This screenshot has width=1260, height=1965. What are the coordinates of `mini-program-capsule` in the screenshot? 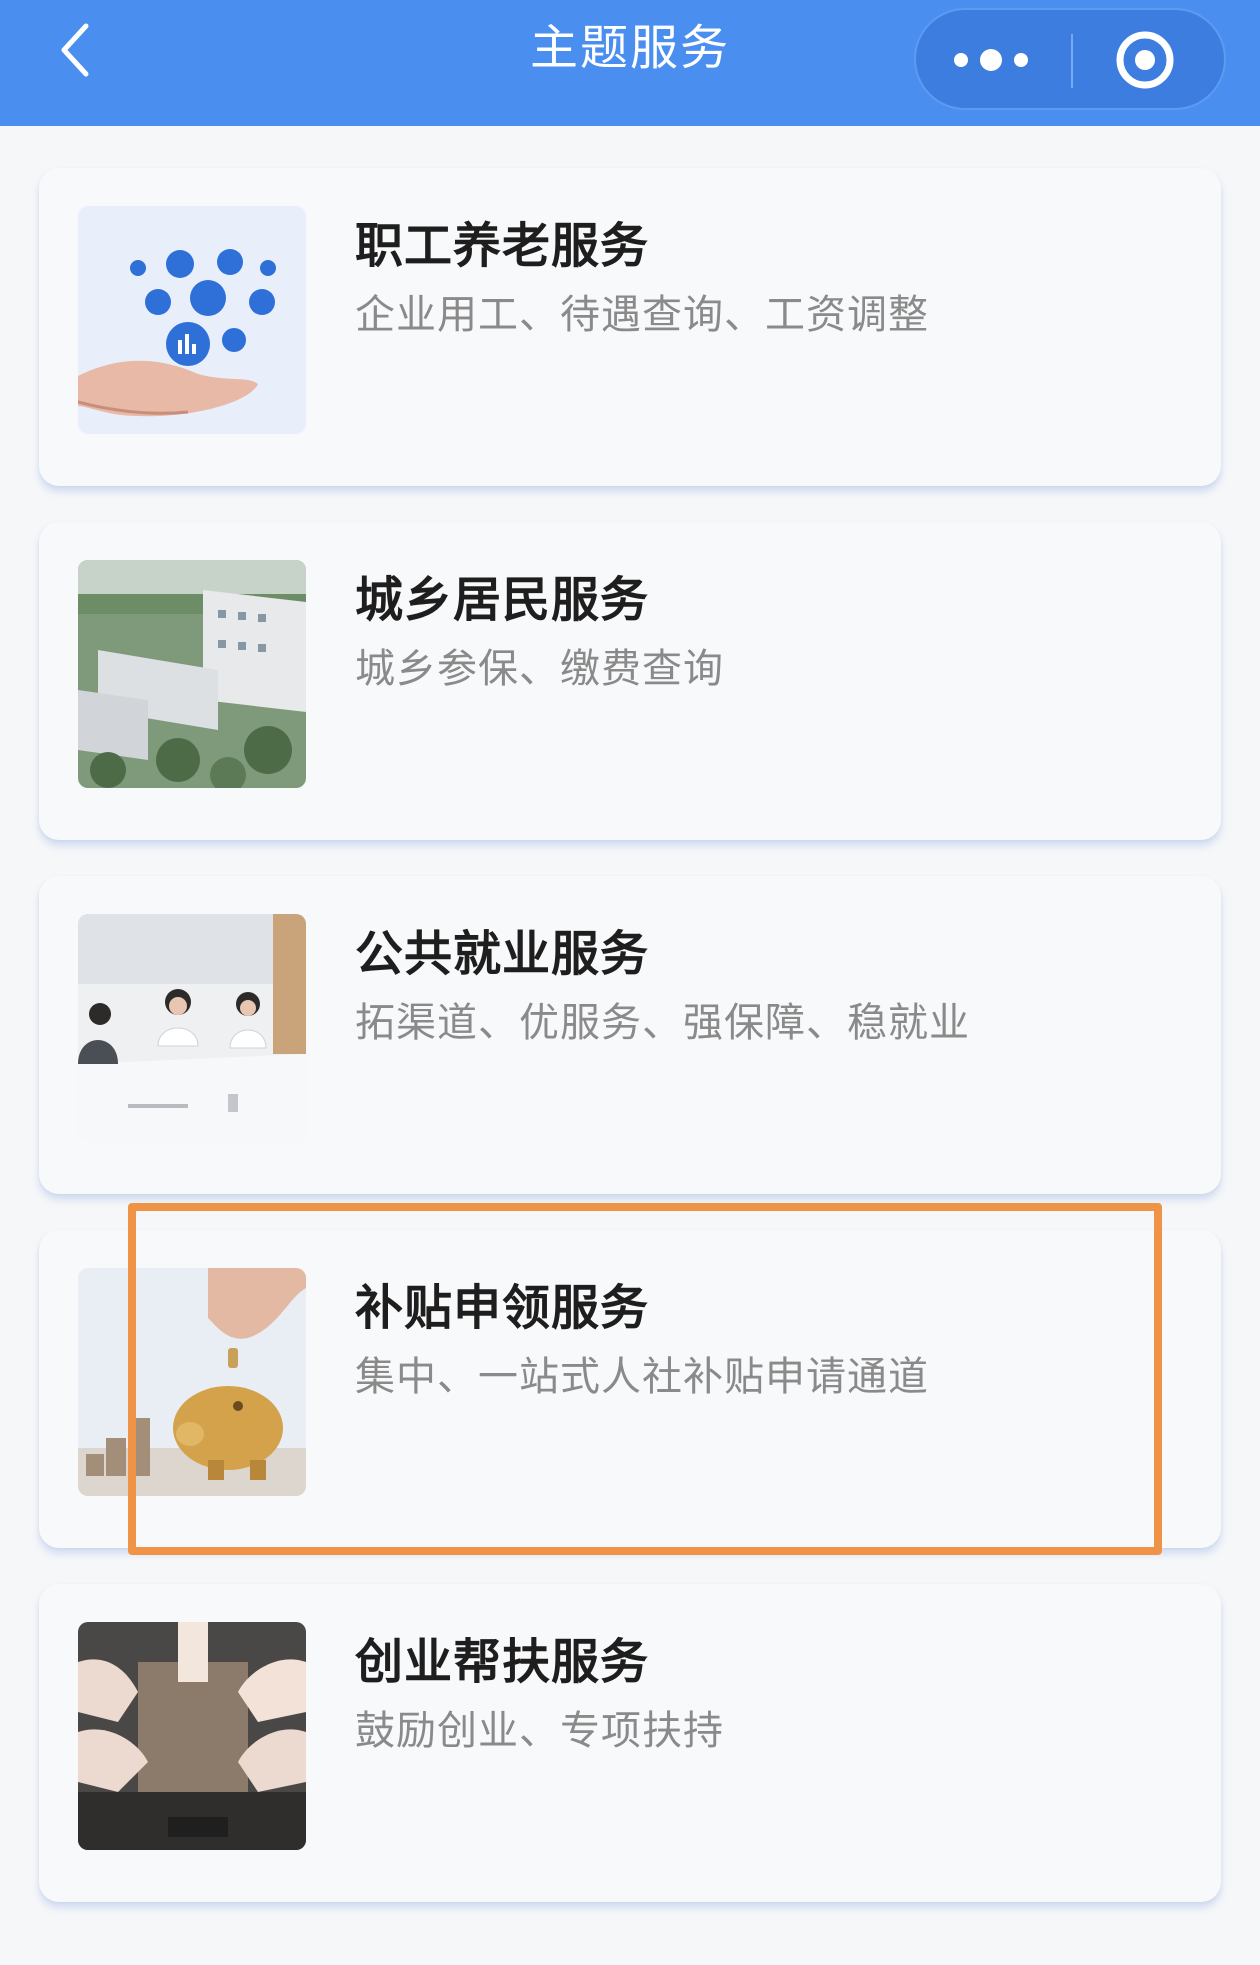 It's located at (1070, 59).